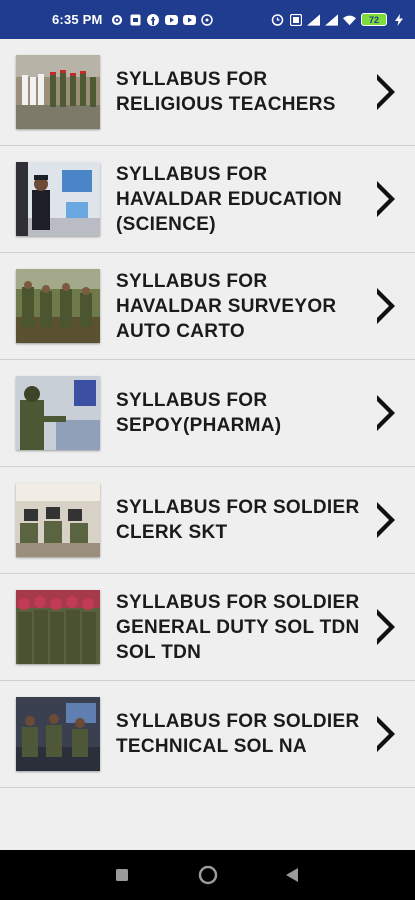 The height and width of the screenshot is (900, 415). I want to click on whatsapp-icon, so click(207, 19).